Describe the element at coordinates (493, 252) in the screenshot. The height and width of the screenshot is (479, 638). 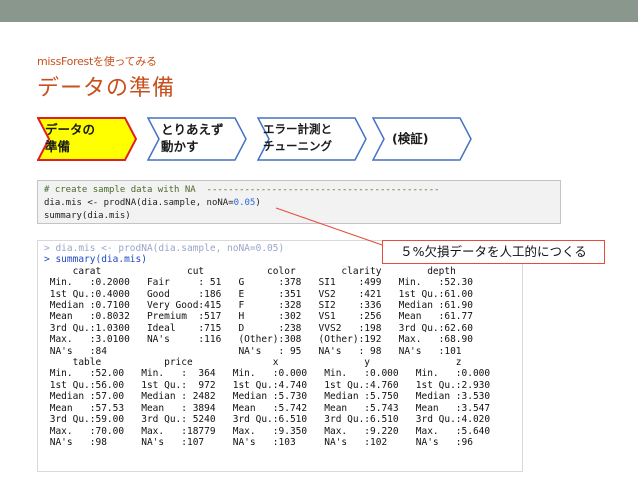
I see `annotation-callout: ５%欠損データを人工的につくる` at that location.